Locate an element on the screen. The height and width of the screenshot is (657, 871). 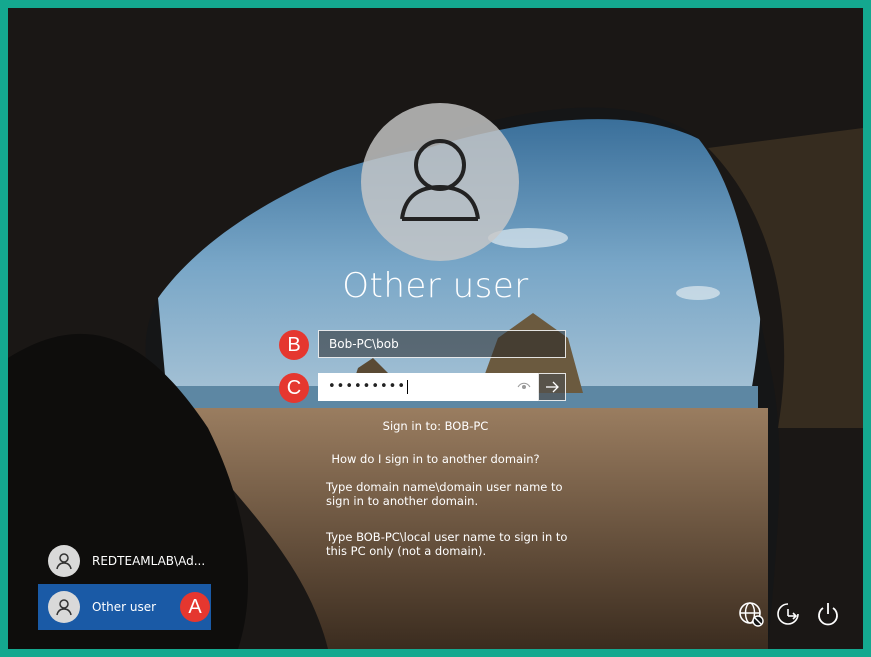
ease-of-access-icon is located at coordinates (788, 614).